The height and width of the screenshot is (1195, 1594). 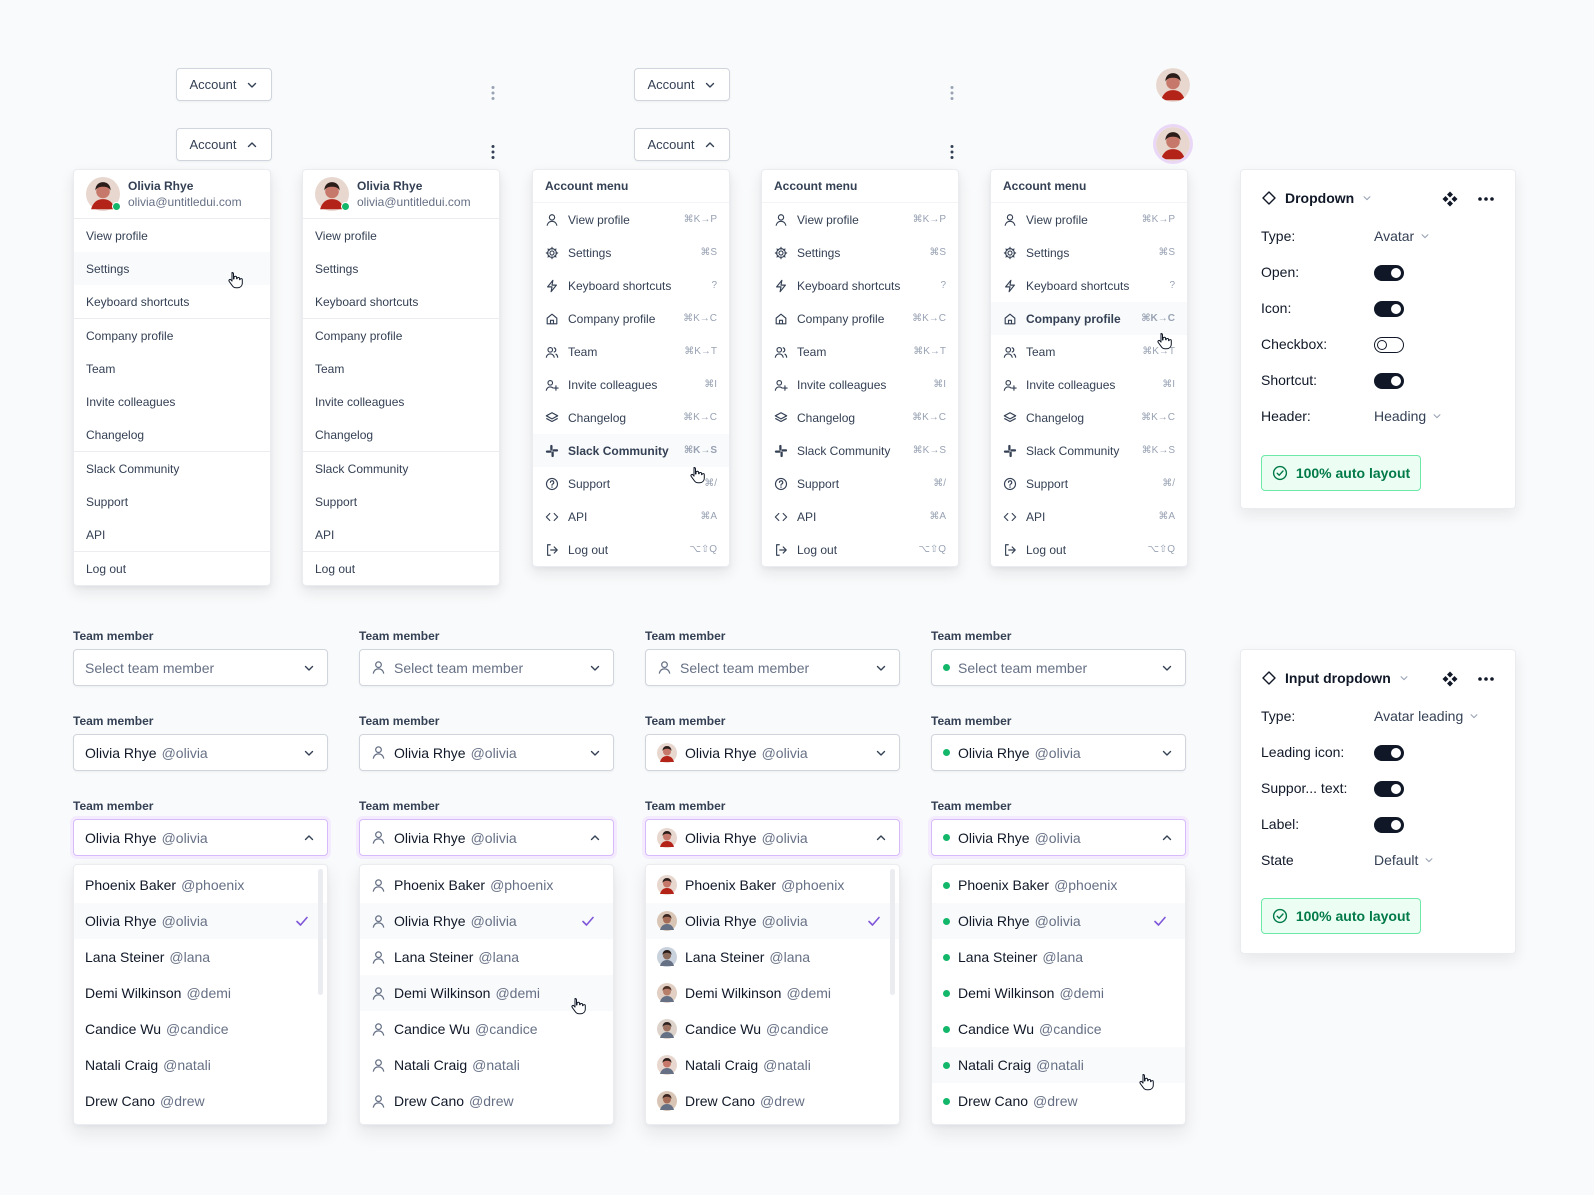 What do you see at coordinates (172, 235) in the screenshot?
I see `menu-item: View profile` at bounding box center [172, 235].